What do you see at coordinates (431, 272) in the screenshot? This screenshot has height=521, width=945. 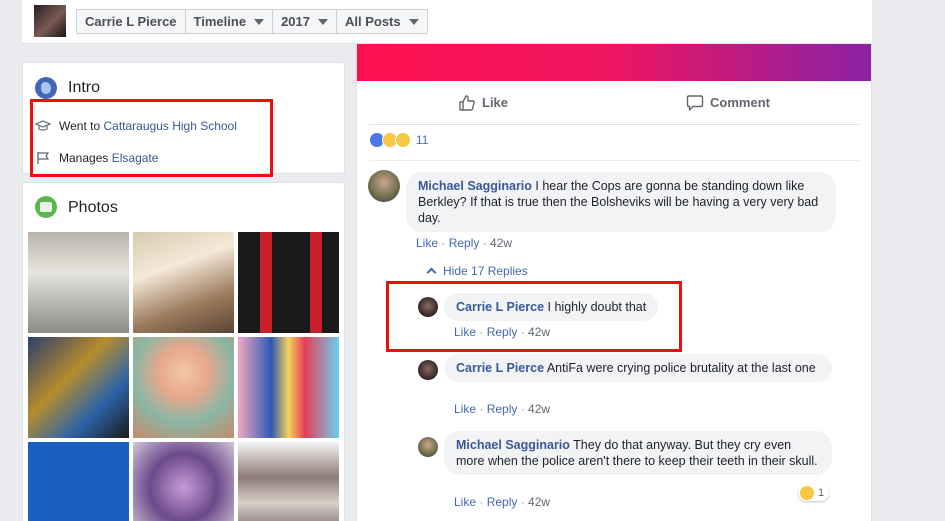 I see `chevron-up-icon` at bounding box center [431, 272].